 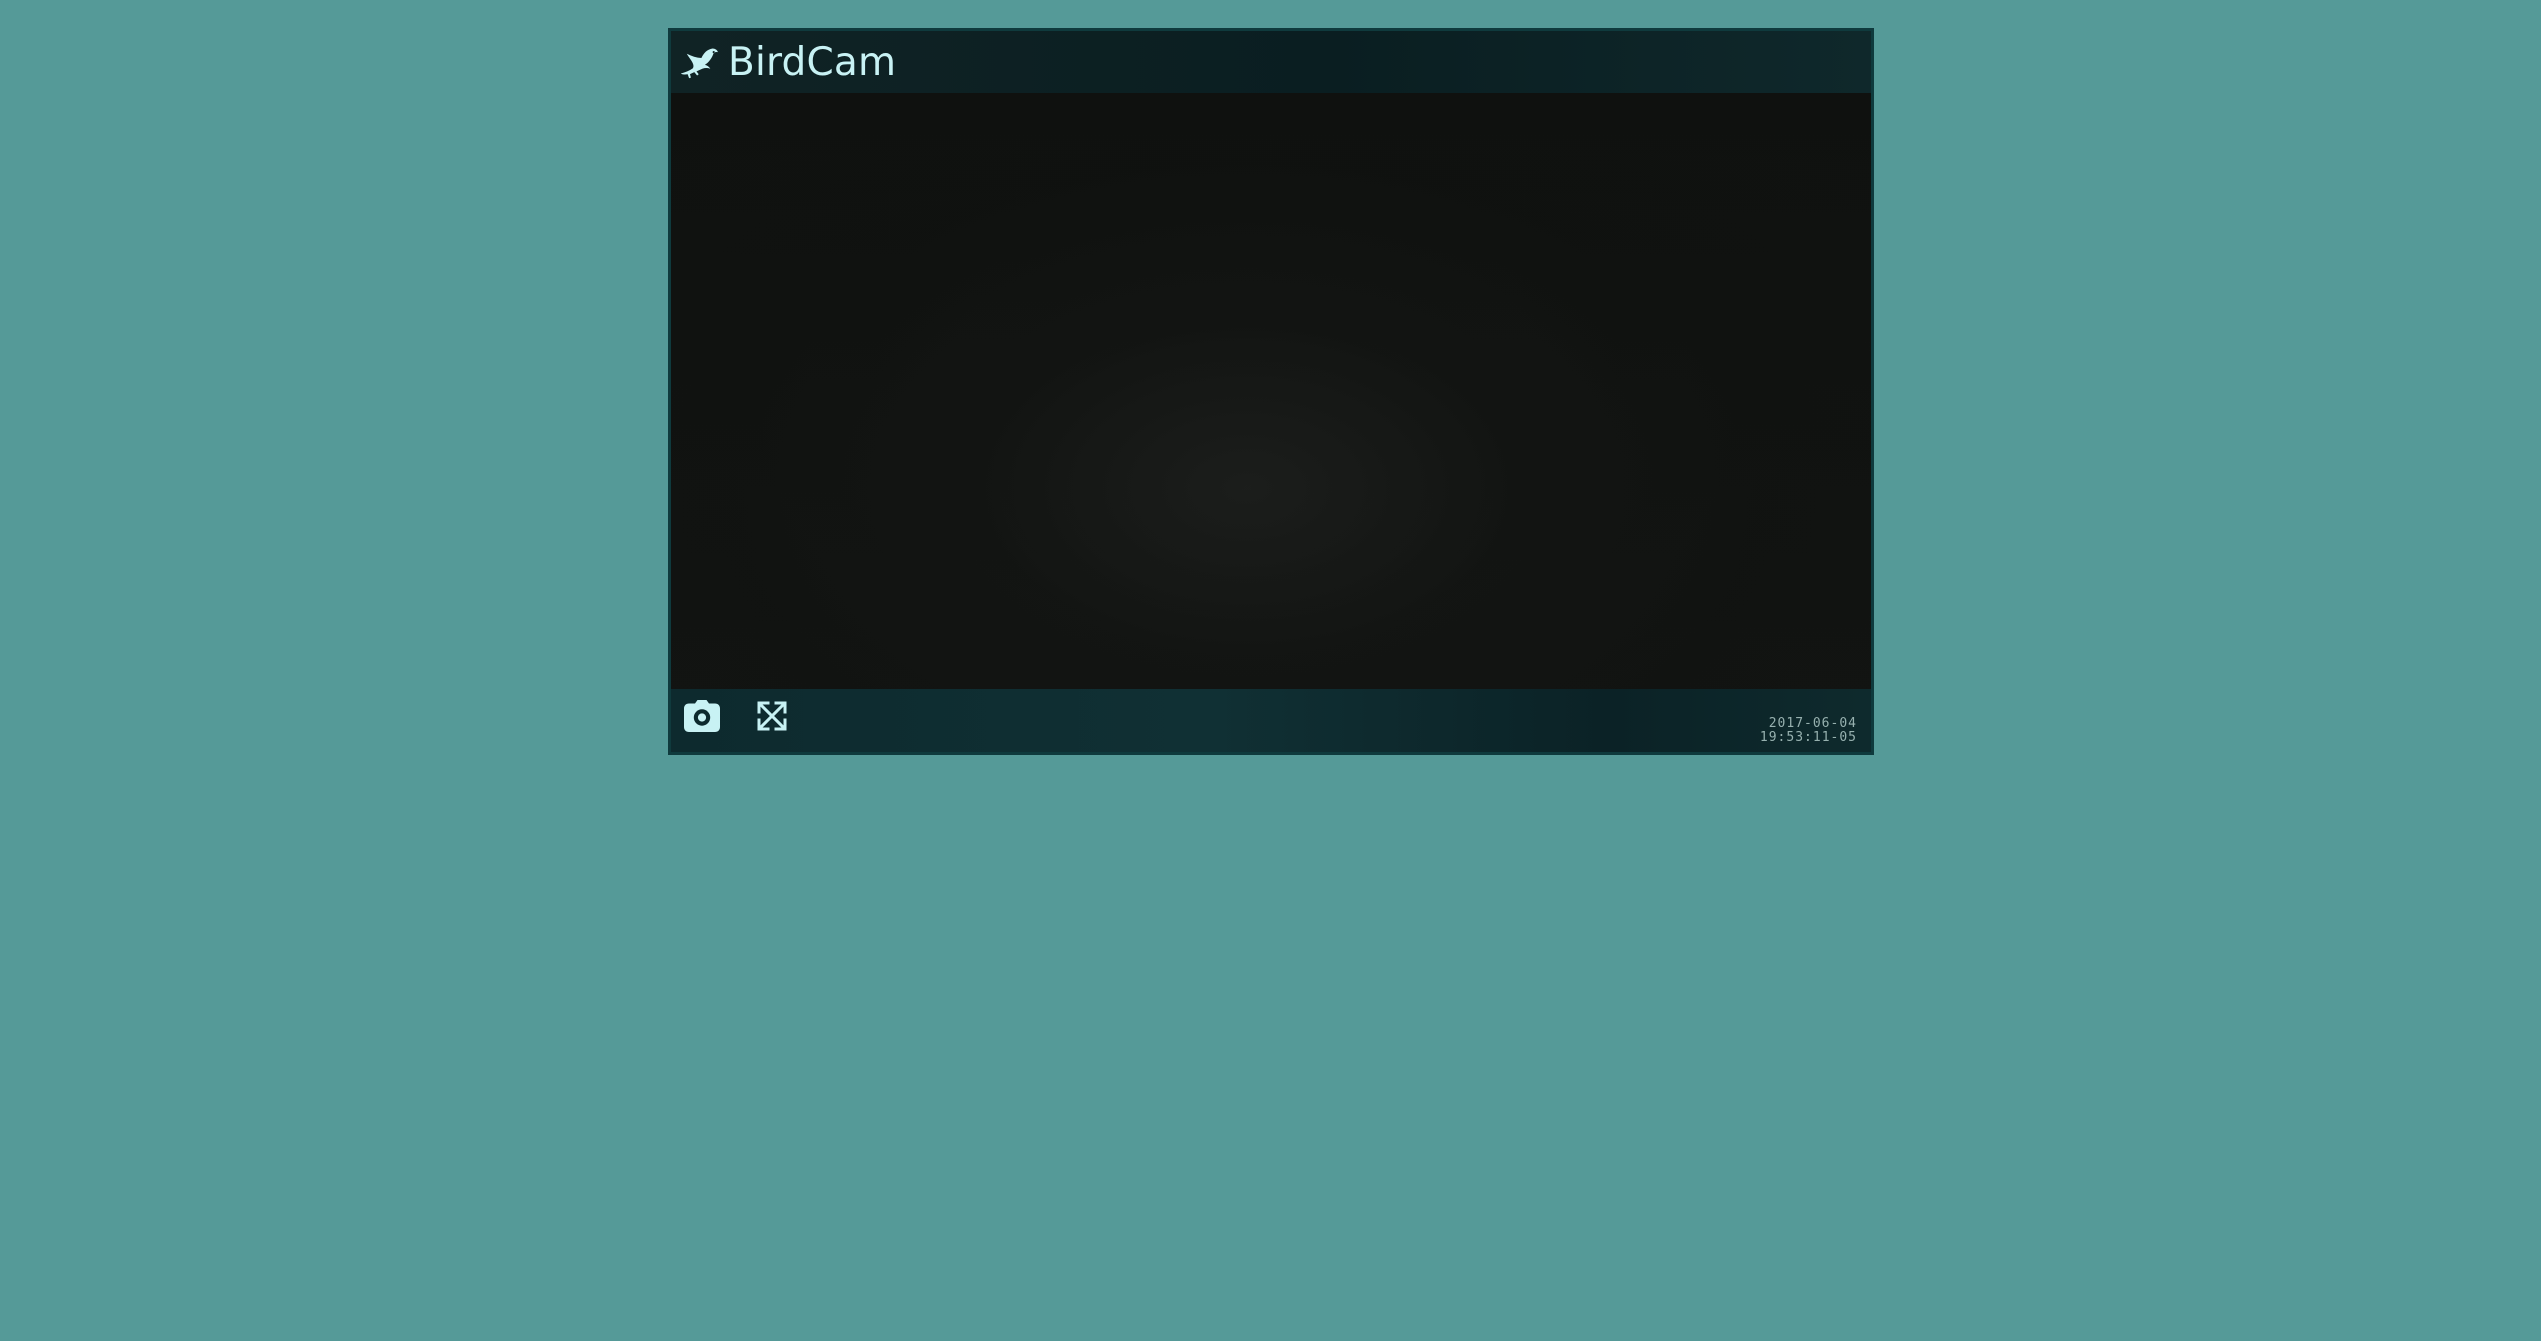 What do you see at coordinates (812, 62) in the screenshot?
I see `app-title: BirdCam` at bounding box center [812, 62].